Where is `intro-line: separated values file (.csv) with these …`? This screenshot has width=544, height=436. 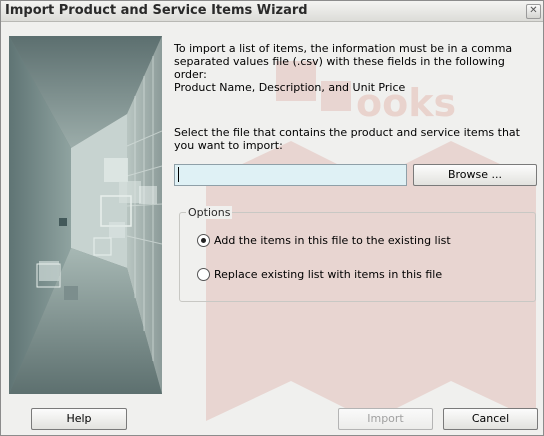
intro-line: separated values file (.csv) with these … is located at coordinates (339, 61).